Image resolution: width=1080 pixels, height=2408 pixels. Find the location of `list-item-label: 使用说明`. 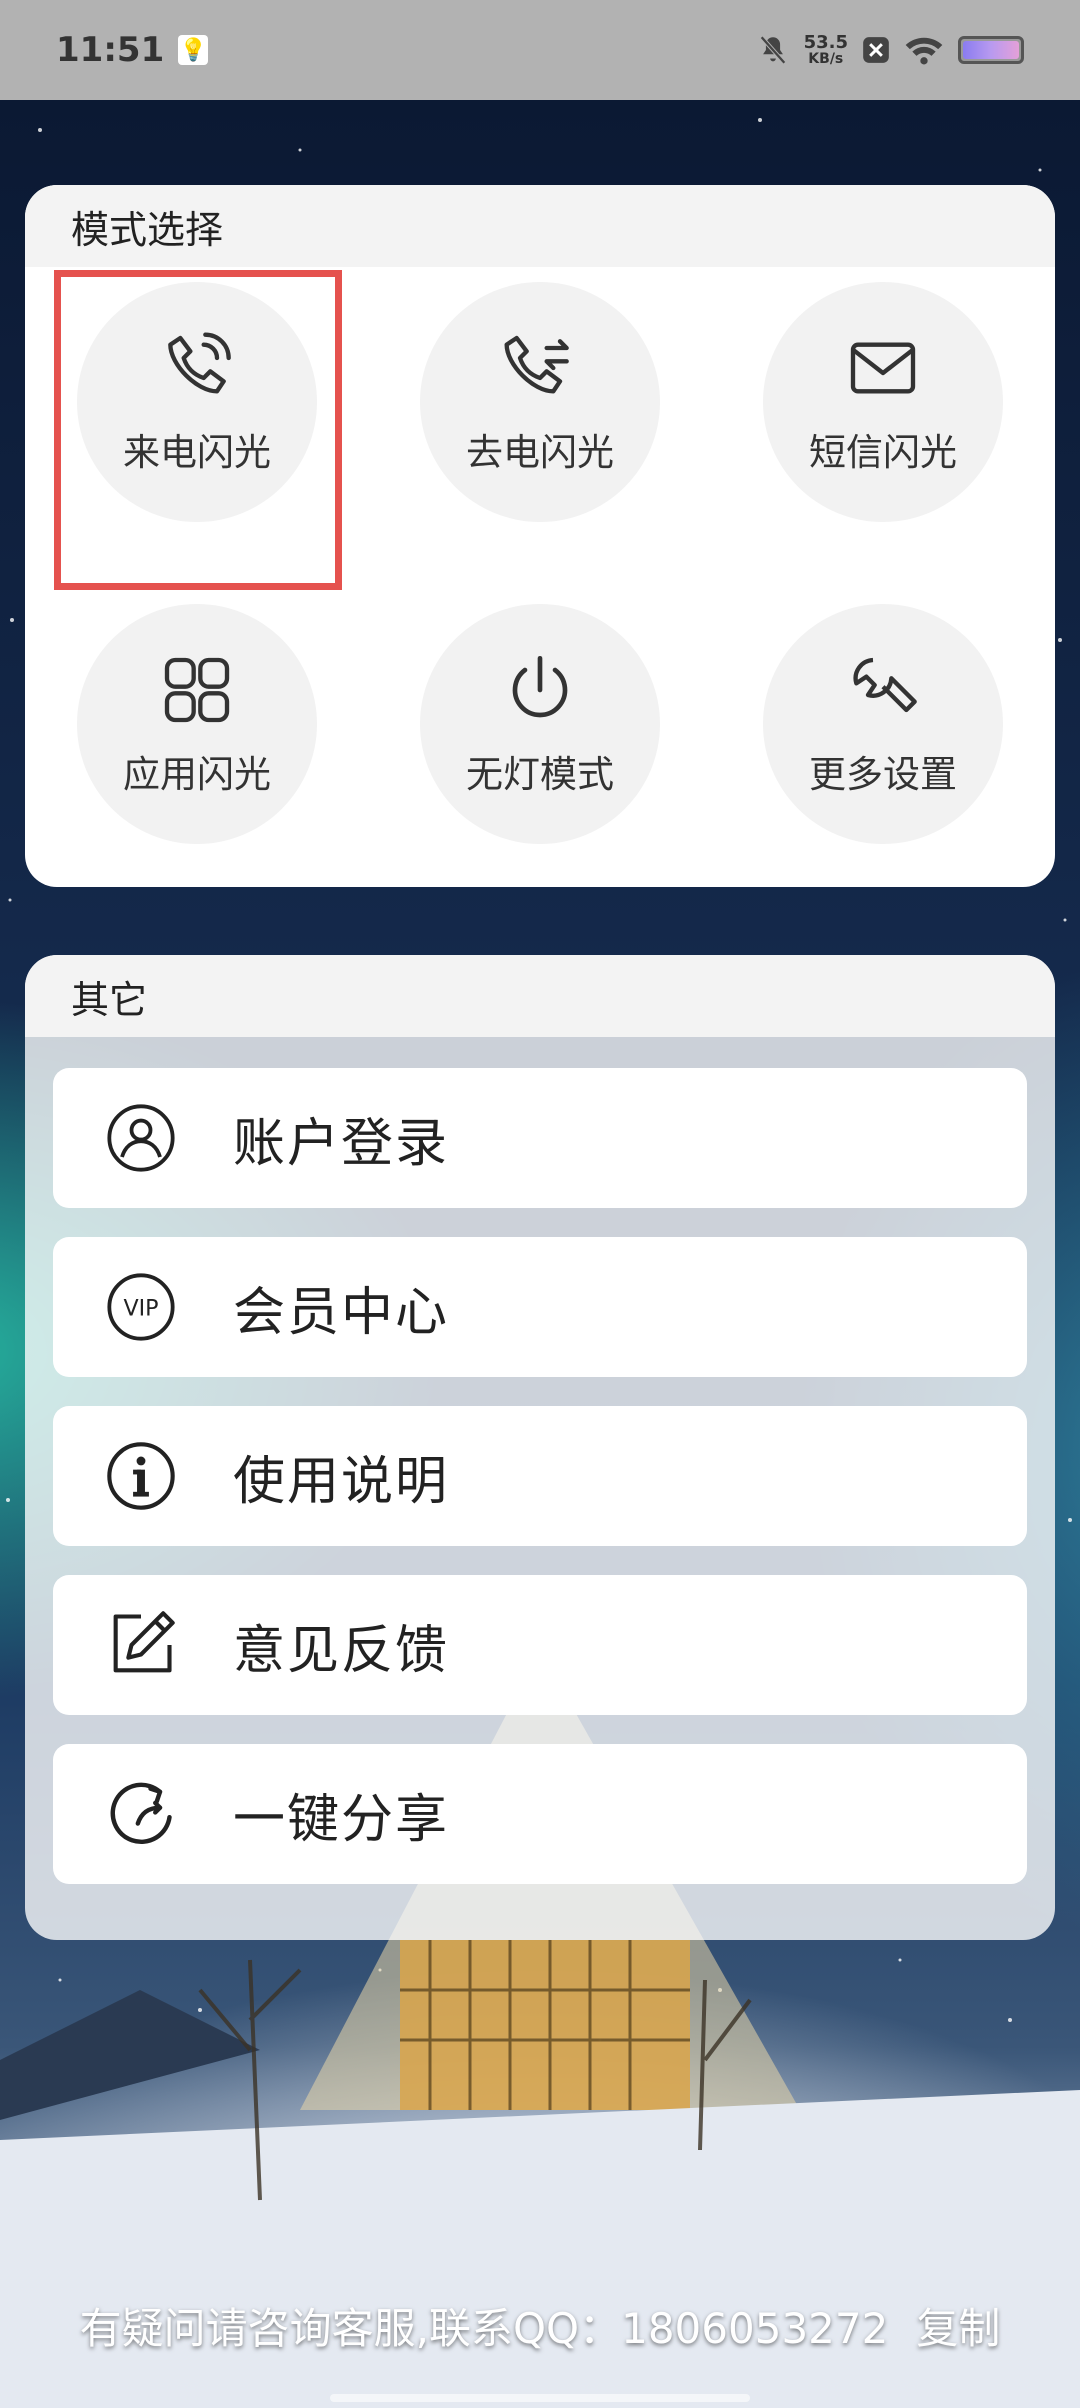

list-item-label: 使用说明 is located at coordinates (341, 1481).